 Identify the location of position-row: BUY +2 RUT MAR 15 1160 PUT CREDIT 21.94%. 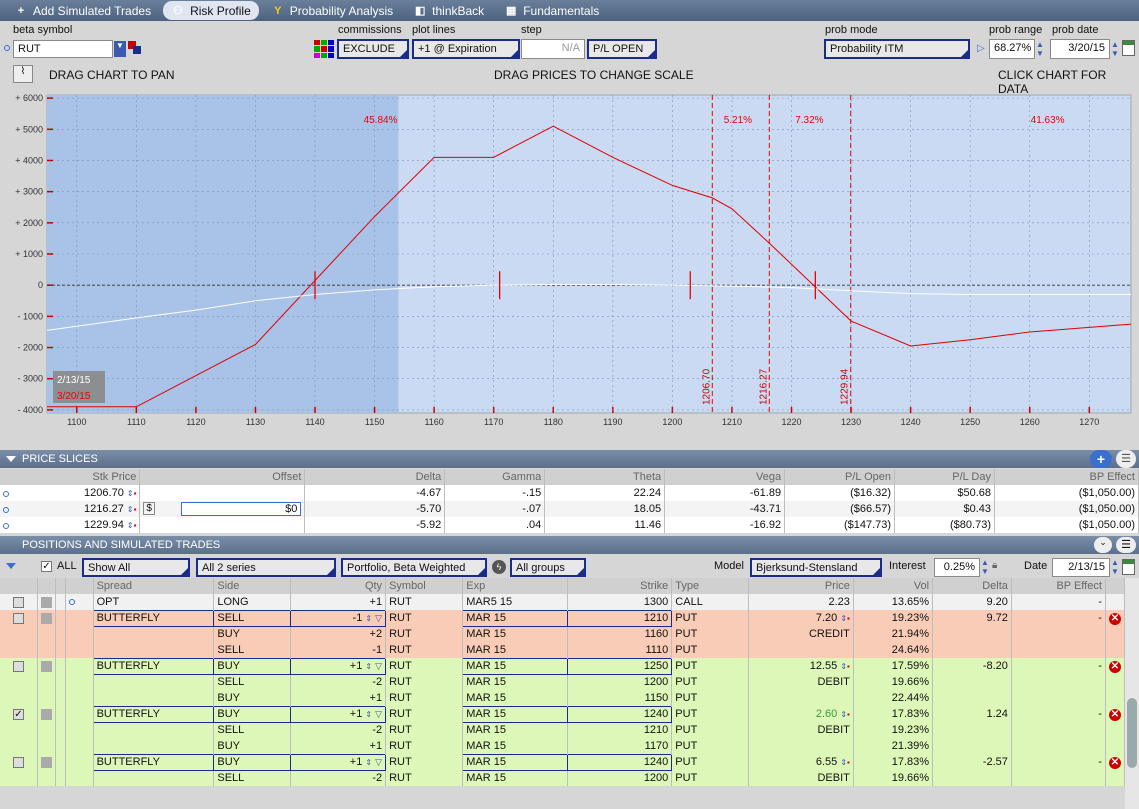
(563, 634).